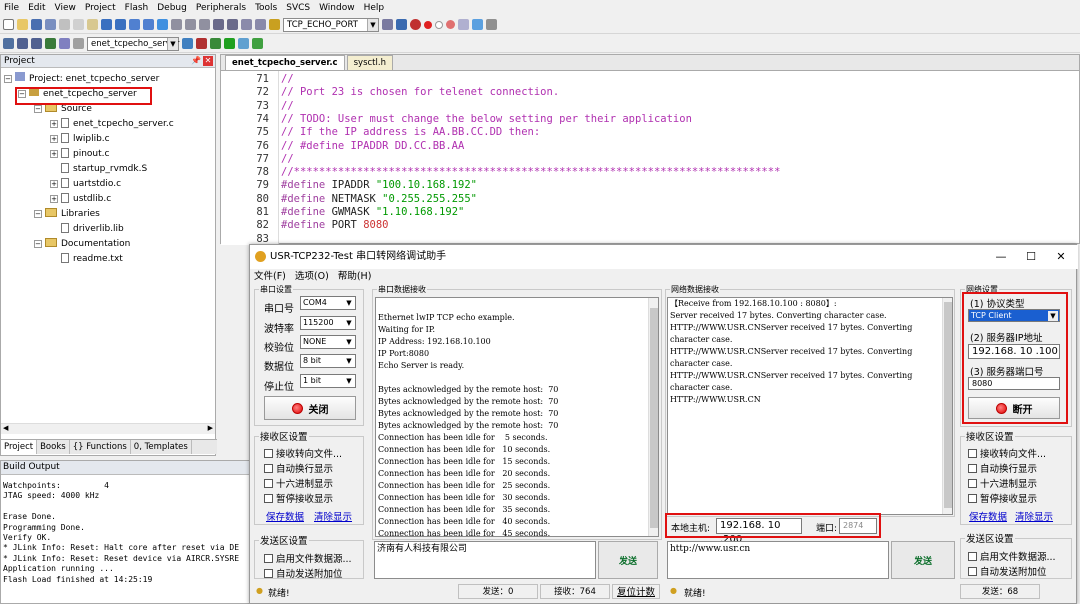 The image size is (1080, 604). I want to click on save-data-link: 保存数据, so click(285, 516).